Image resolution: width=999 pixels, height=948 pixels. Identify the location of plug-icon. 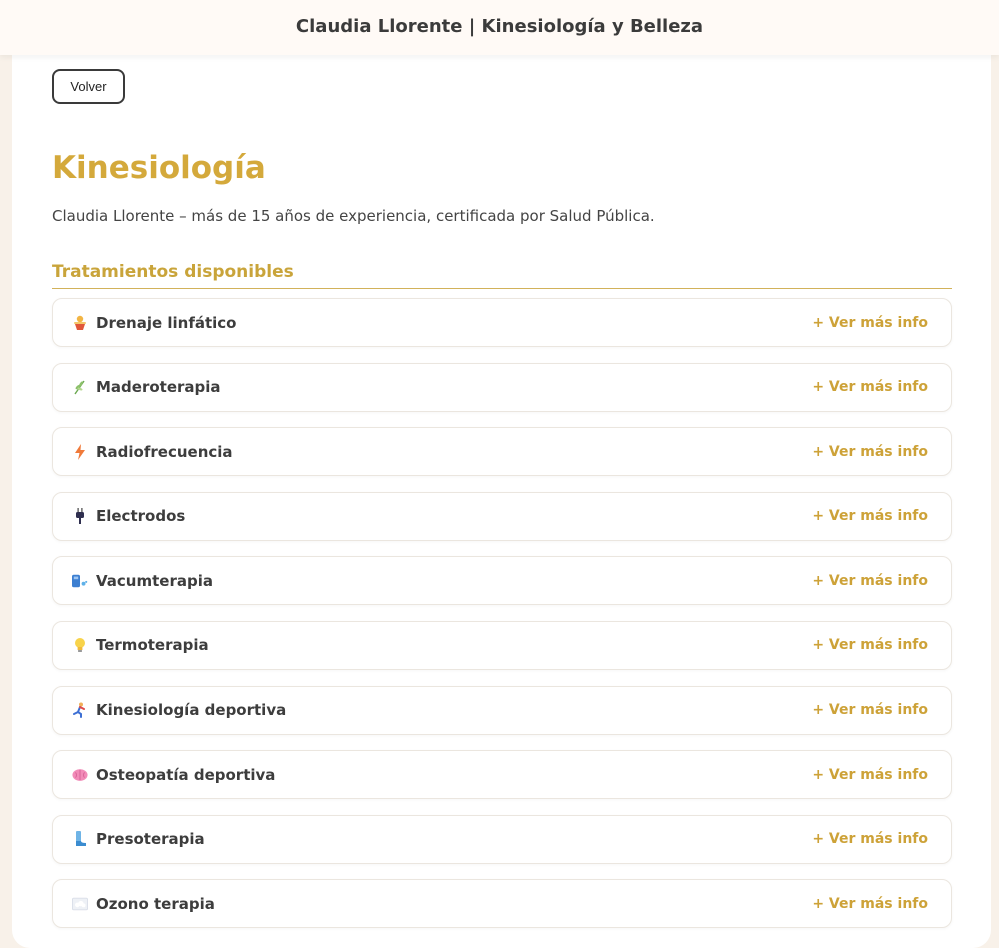
(80, 516).